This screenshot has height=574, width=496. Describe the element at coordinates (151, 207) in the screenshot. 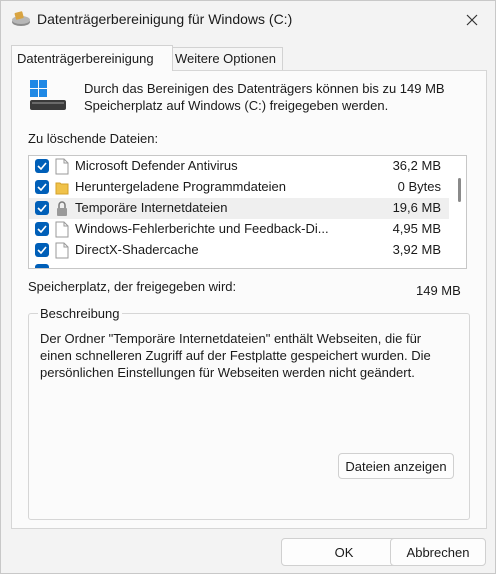

I see `file-name: Temporäre Internetdateien` at that location.